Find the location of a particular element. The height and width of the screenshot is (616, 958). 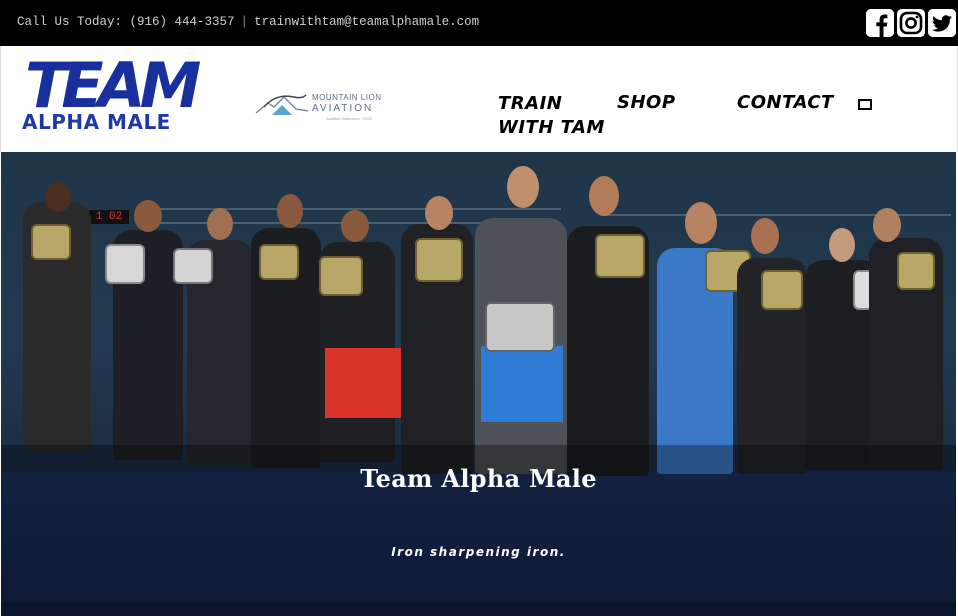

gym-clock: 1 02 is located at coordinates (109, 217).